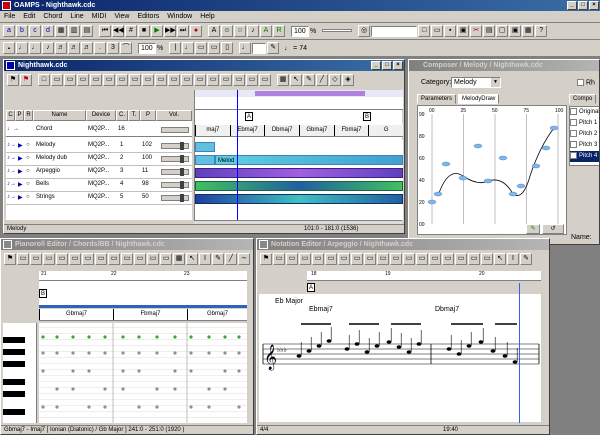 This screenshot has width=600, height=435. Describe the element at coordinates (266, 31) in the screenshot. I see `a-tool-icon: A` at that location.